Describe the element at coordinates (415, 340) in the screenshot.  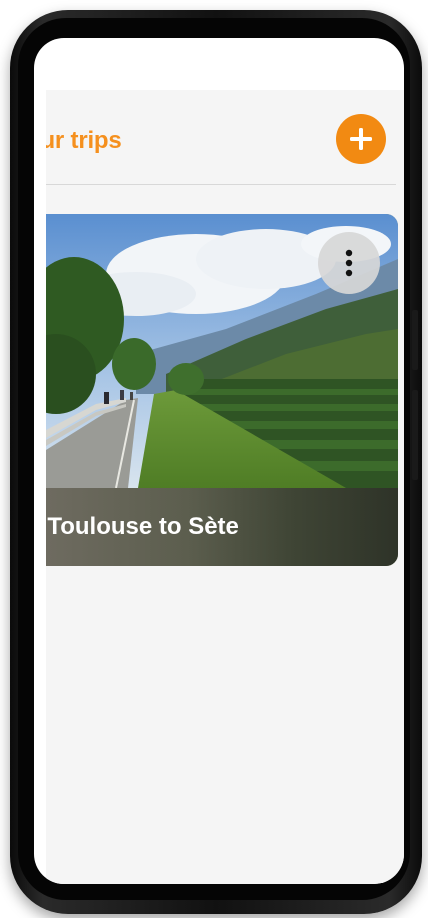
I see `volume-button` at that location.